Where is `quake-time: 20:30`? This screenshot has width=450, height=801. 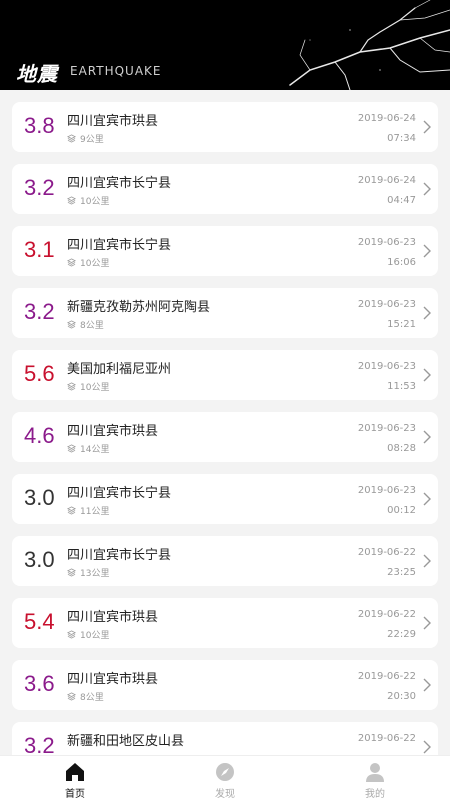
quake-time: 20:30 is located at coordinates (401, 696).